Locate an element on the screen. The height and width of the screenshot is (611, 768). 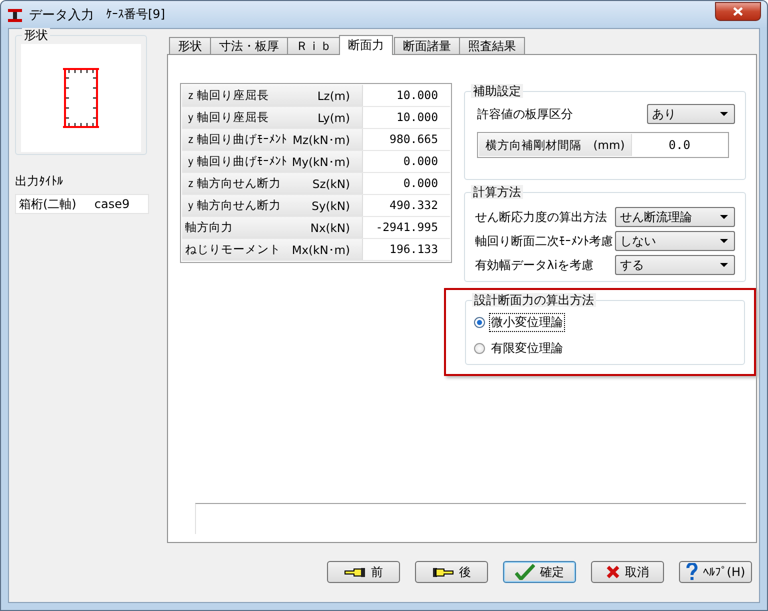
dropdown: する is located at coordinates (675, 265).